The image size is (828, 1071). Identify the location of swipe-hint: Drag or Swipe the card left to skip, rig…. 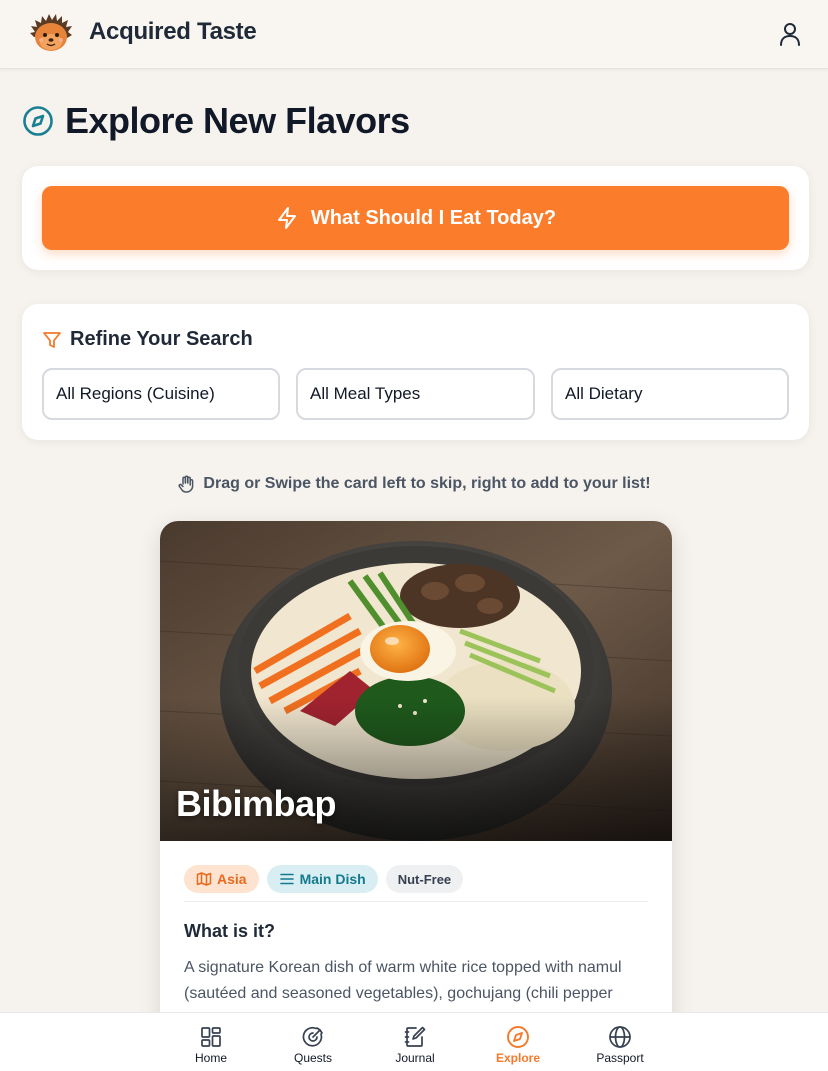
(414, 484).